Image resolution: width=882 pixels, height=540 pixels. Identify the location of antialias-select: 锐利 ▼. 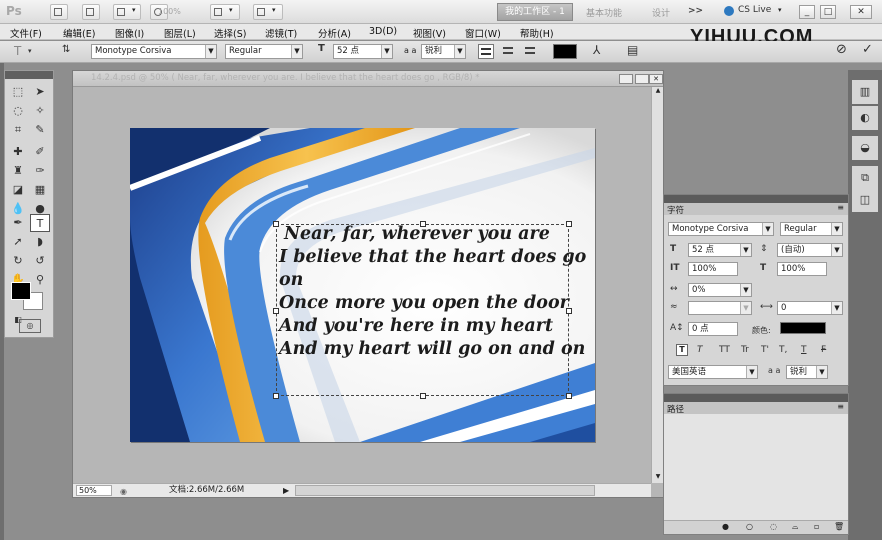
(443, 51).